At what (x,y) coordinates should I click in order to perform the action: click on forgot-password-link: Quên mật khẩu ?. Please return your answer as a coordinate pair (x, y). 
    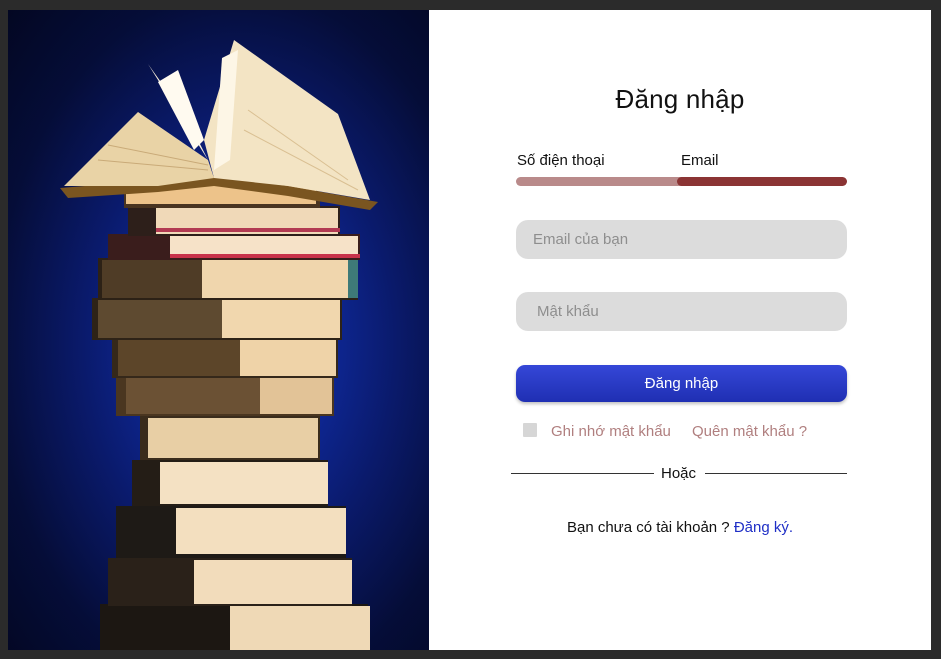
    Looking at the image, I should click on (749, 431).